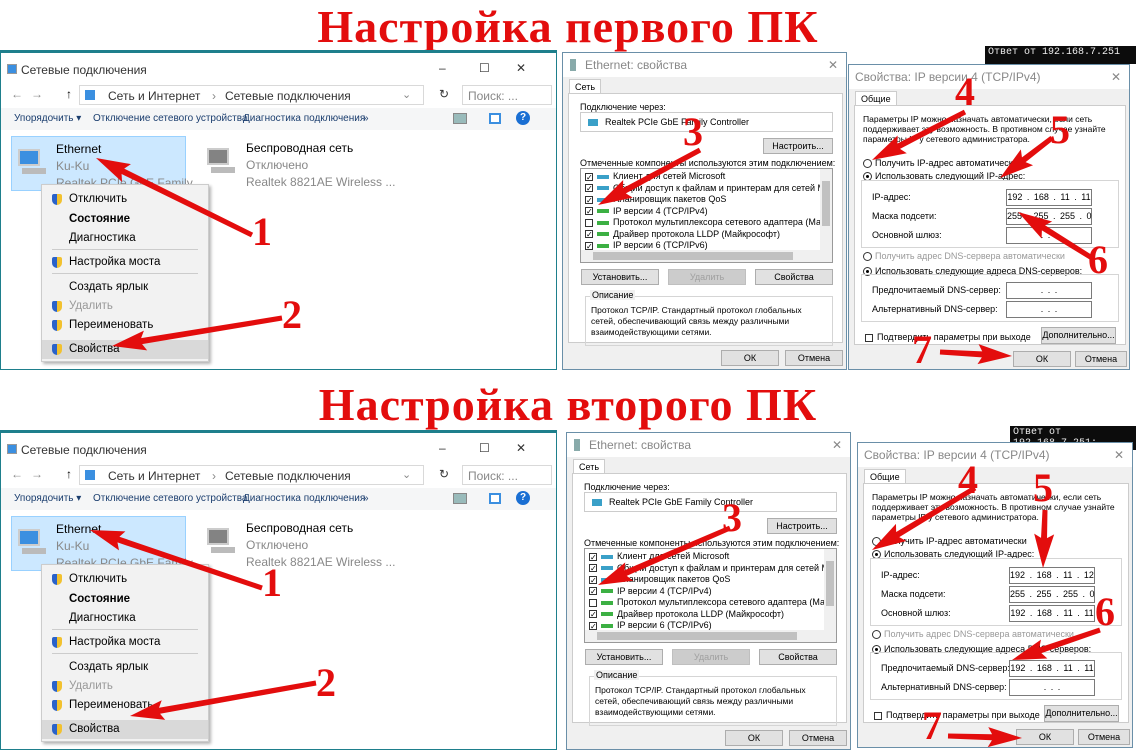  Describe the element at coordinates (830, 590) in the screenshot. I see `vertical-scrollbar` at that location.